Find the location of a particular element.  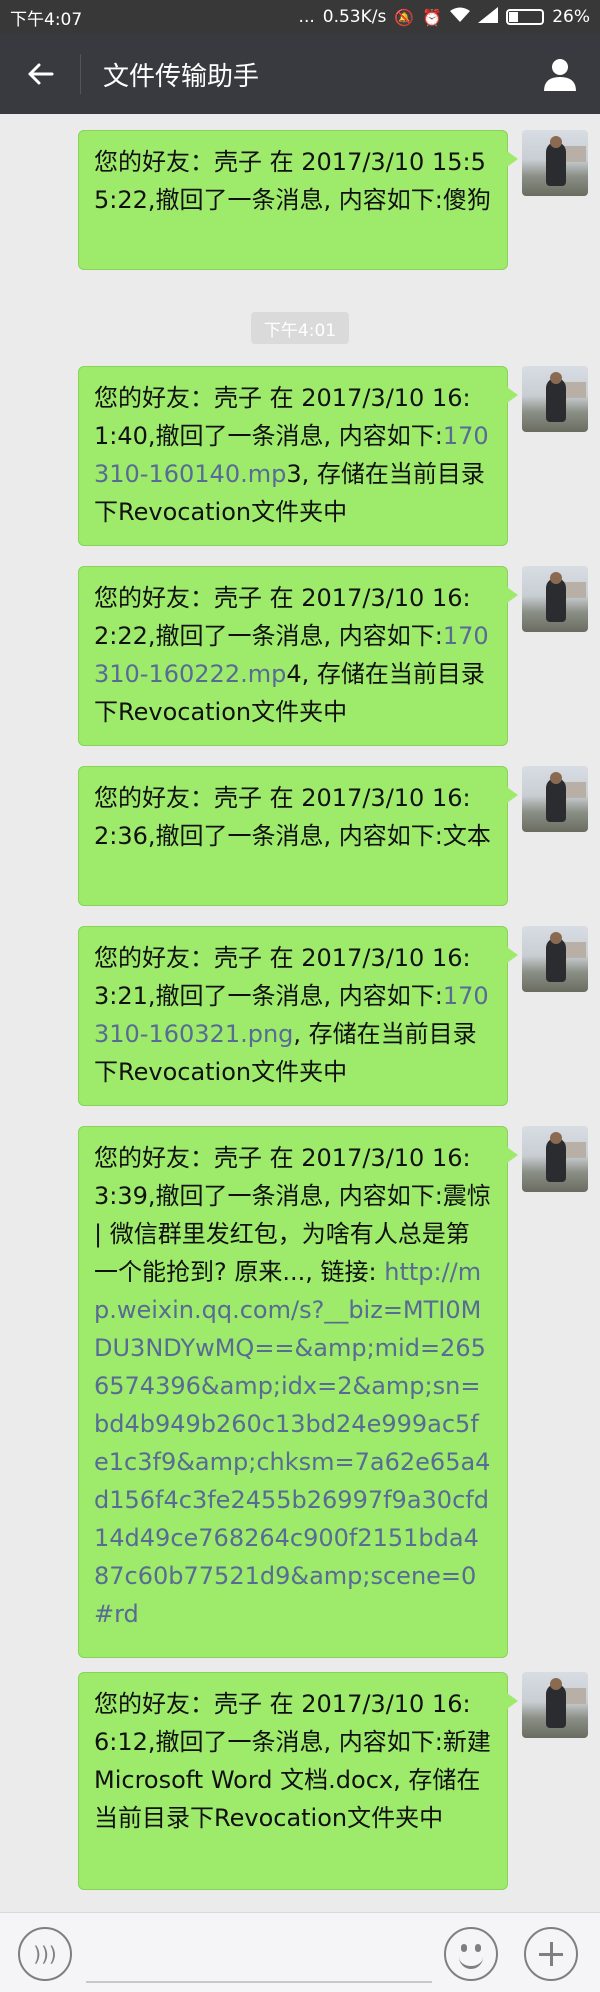

user-icon is located at coordinates (560, 75).